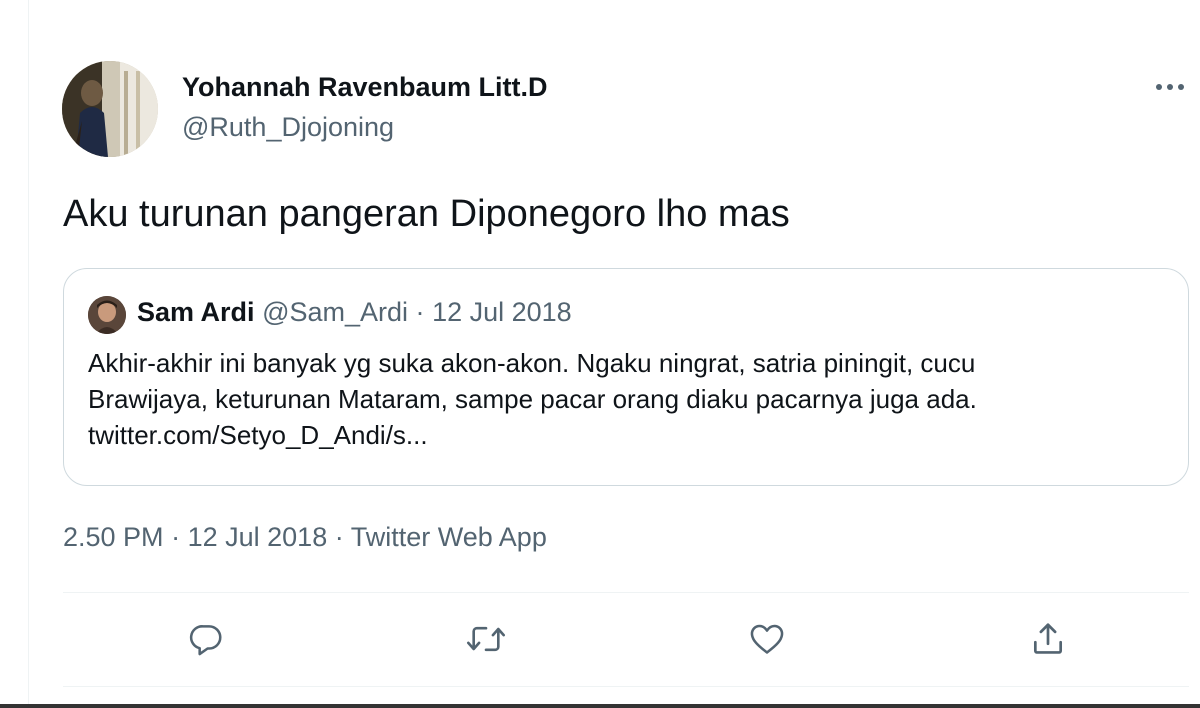 Image resolution: width=1200 pixels, height=708 pixels. Describe the element at coordinates (626, 640) in the screenshot. I see `tweet-actions` at that location.